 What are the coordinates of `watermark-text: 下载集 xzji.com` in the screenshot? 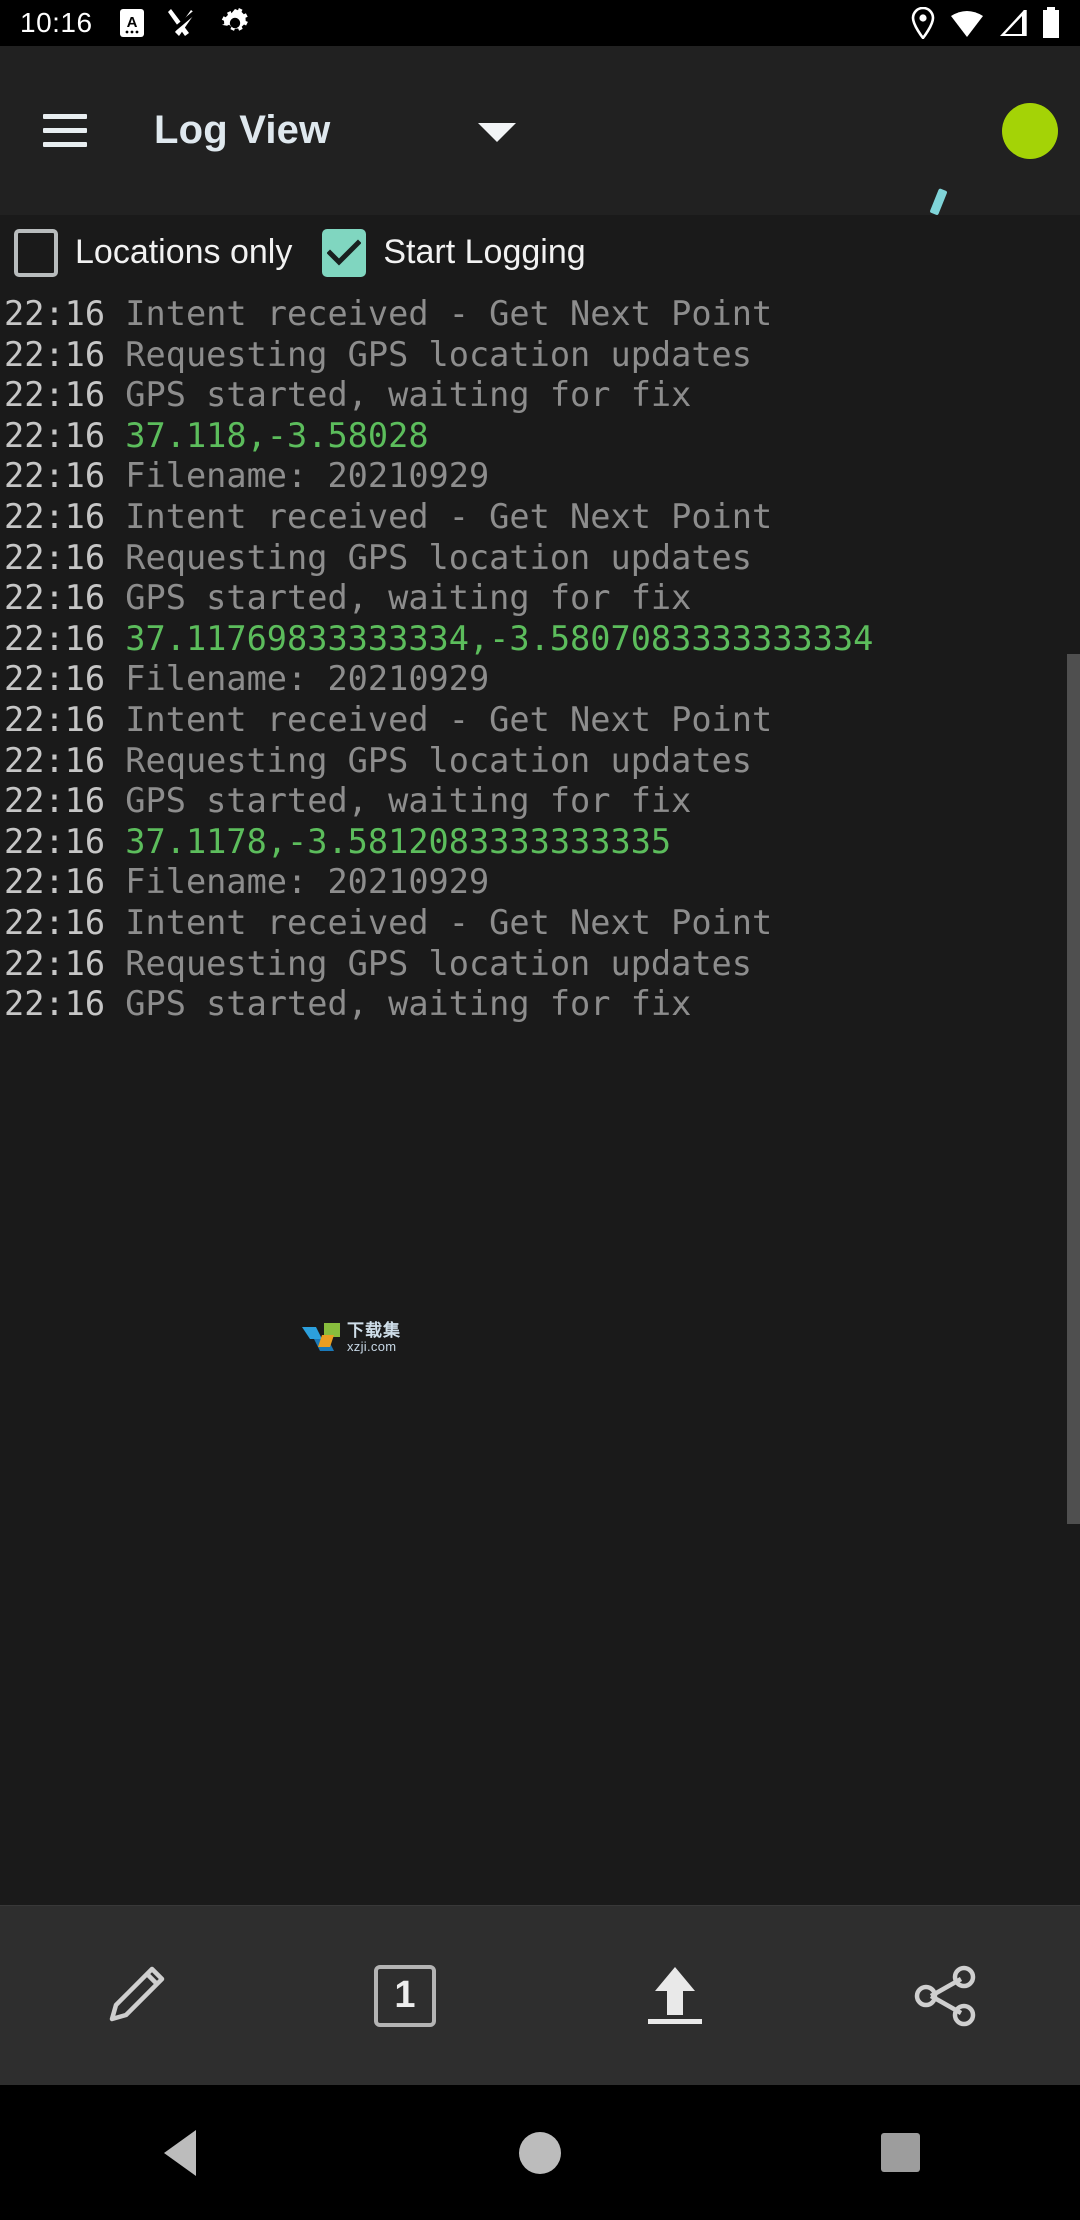 It's located at (374, 1337).